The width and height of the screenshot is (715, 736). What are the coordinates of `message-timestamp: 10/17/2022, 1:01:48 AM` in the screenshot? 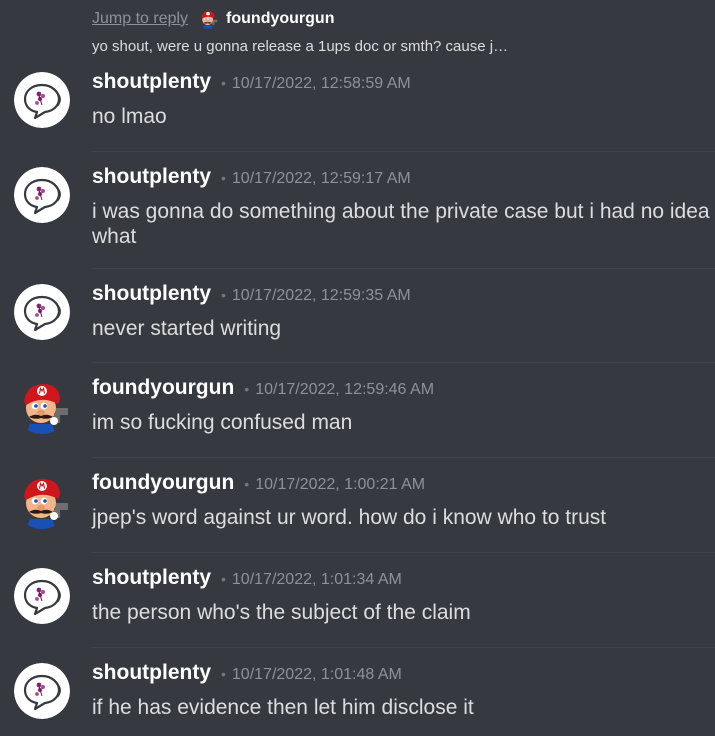 It's located at (316, 674).